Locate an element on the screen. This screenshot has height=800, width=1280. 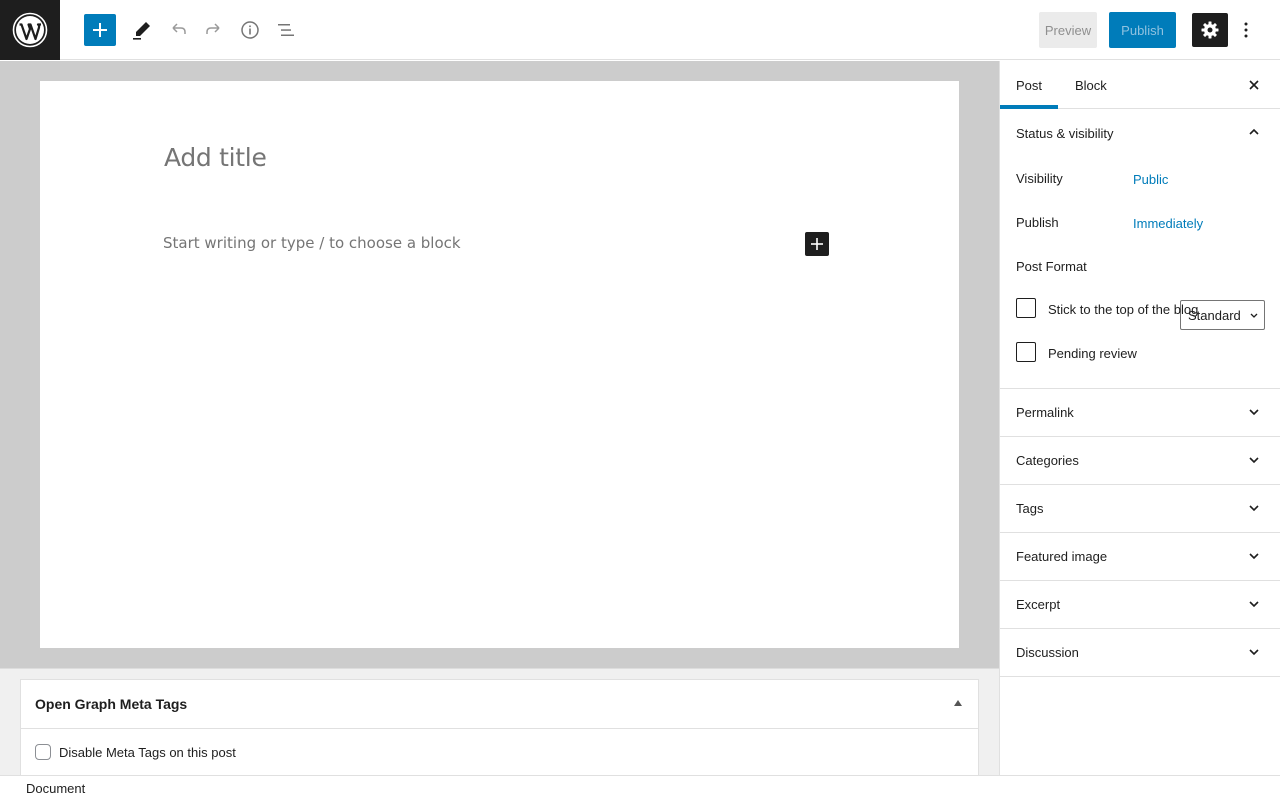
publish-date-link: Immediately is located at coordinates (1168, 223).